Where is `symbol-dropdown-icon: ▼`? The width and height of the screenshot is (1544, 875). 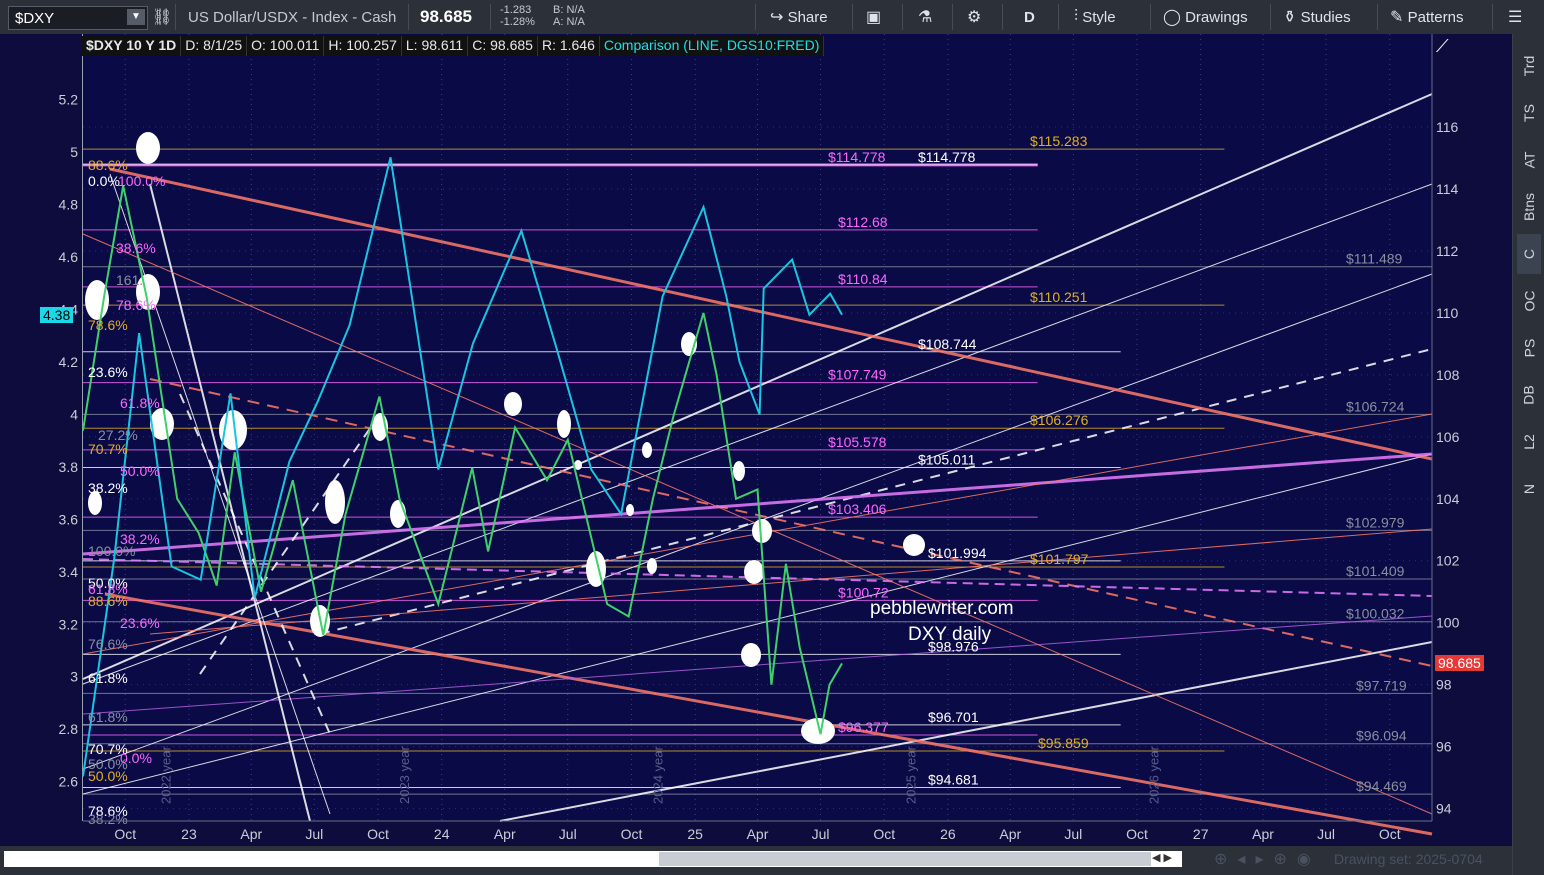
symbol-dropdown-icon: ▼ is located at coordinates (136, 17).